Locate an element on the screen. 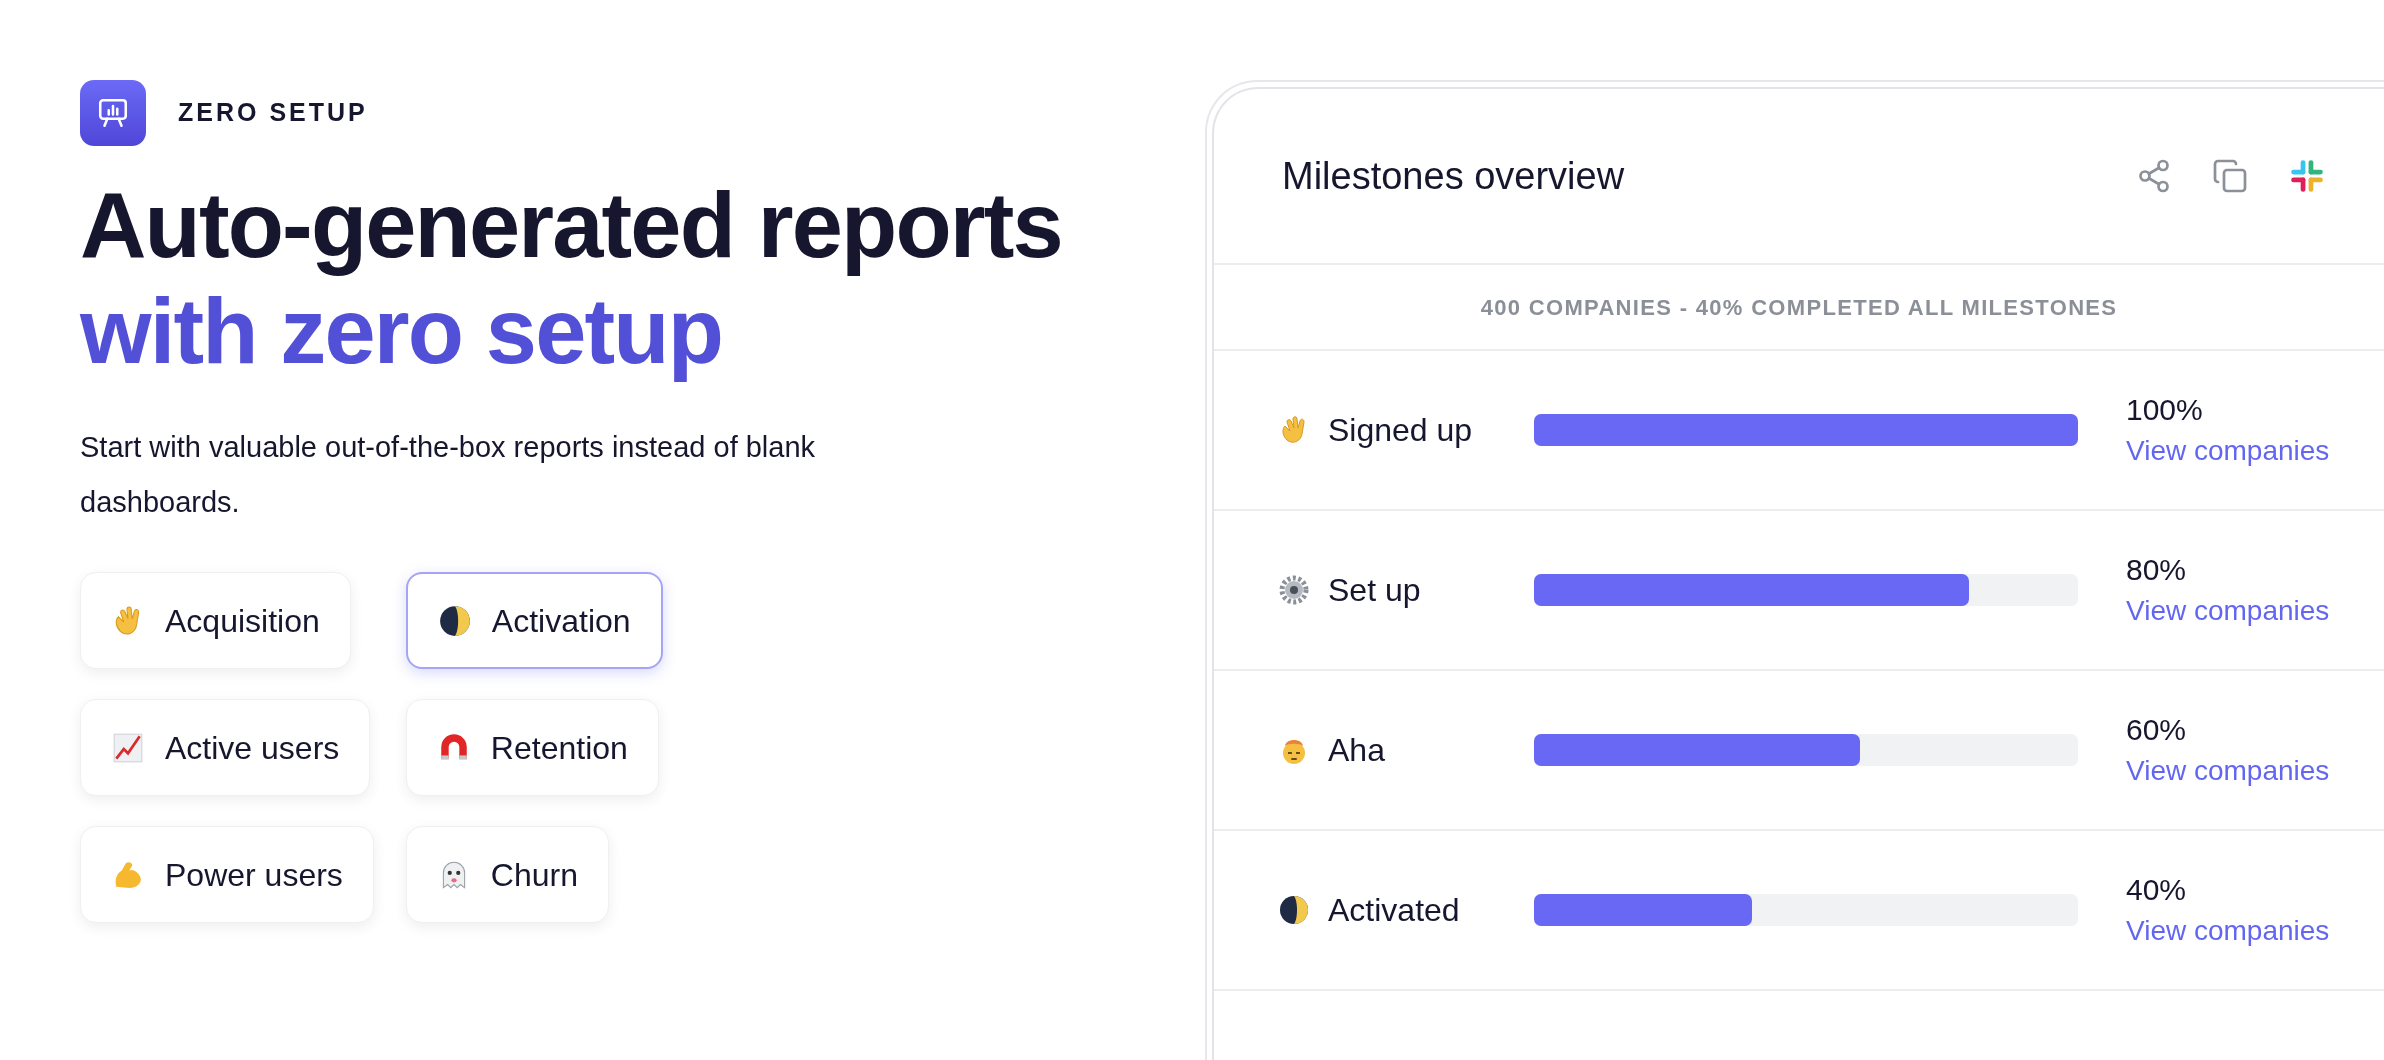 This screenshot has width=2384, height=1060. report-type-chip: Activation is located at coordinates (534, 620).